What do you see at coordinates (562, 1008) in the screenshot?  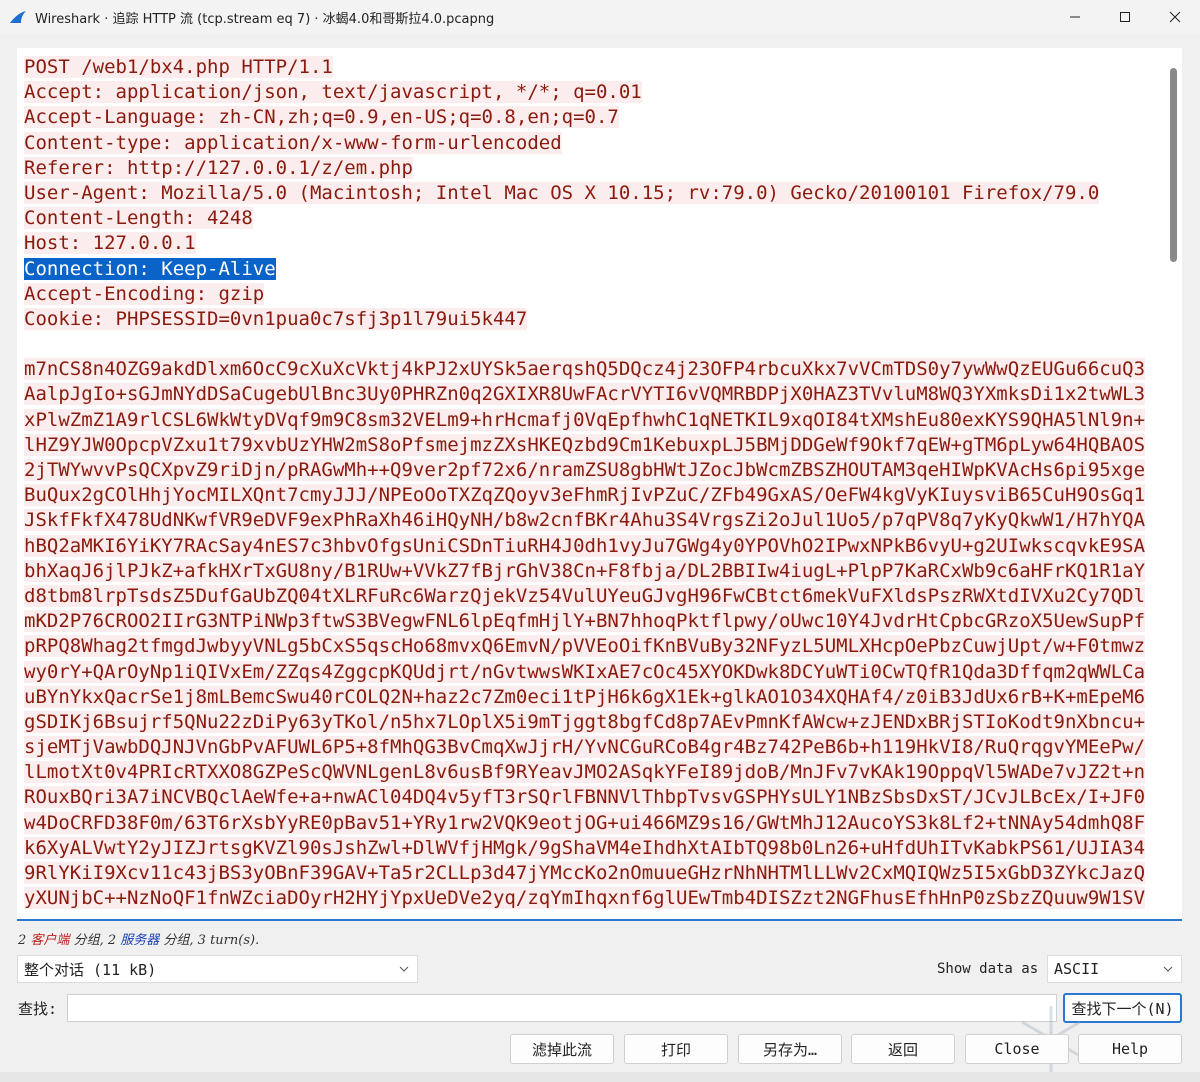 I see `find-input` at bounding box center [562, 1008].